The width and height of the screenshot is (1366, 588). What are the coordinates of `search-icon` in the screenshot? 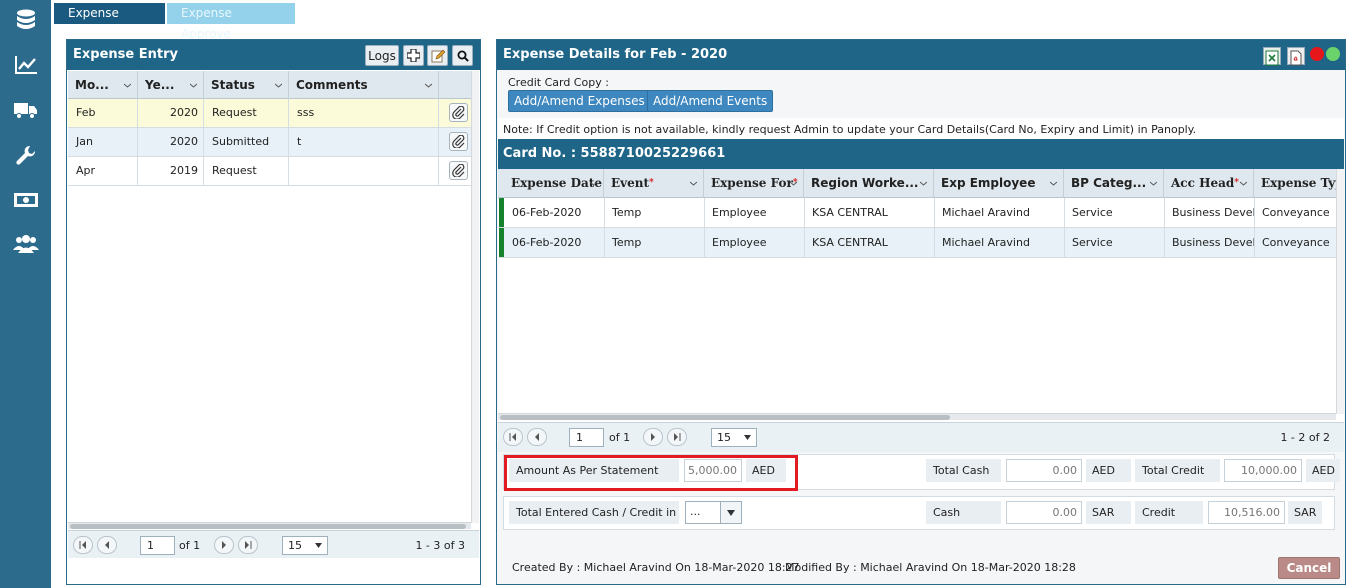 It's located at (463, 56).